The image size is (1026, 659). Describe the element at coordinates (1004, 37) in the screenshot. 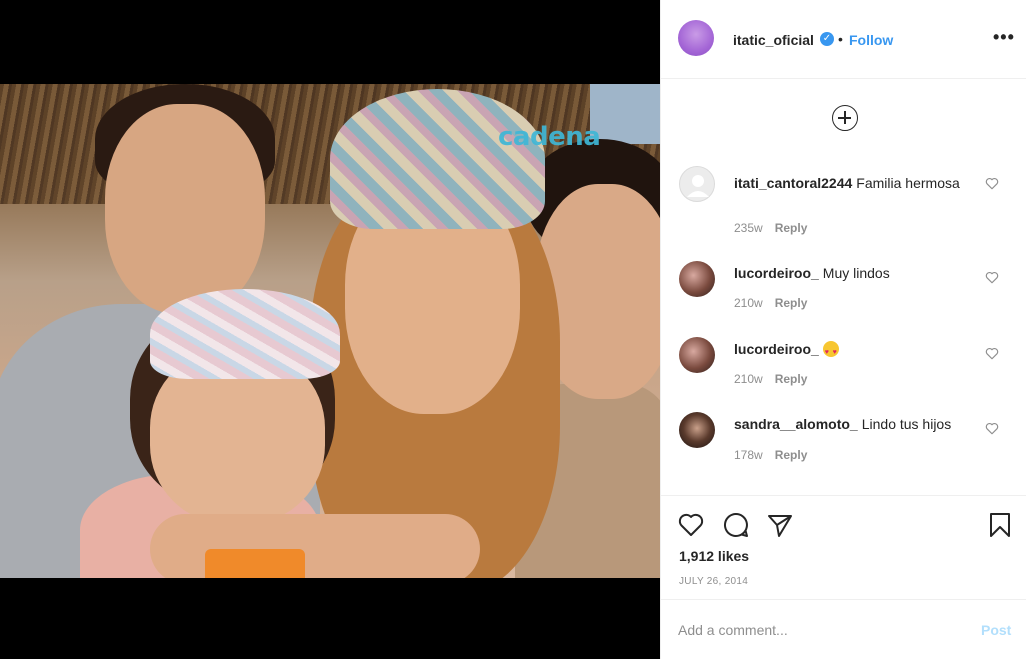

I see `more-options-icon: •••` at that location.